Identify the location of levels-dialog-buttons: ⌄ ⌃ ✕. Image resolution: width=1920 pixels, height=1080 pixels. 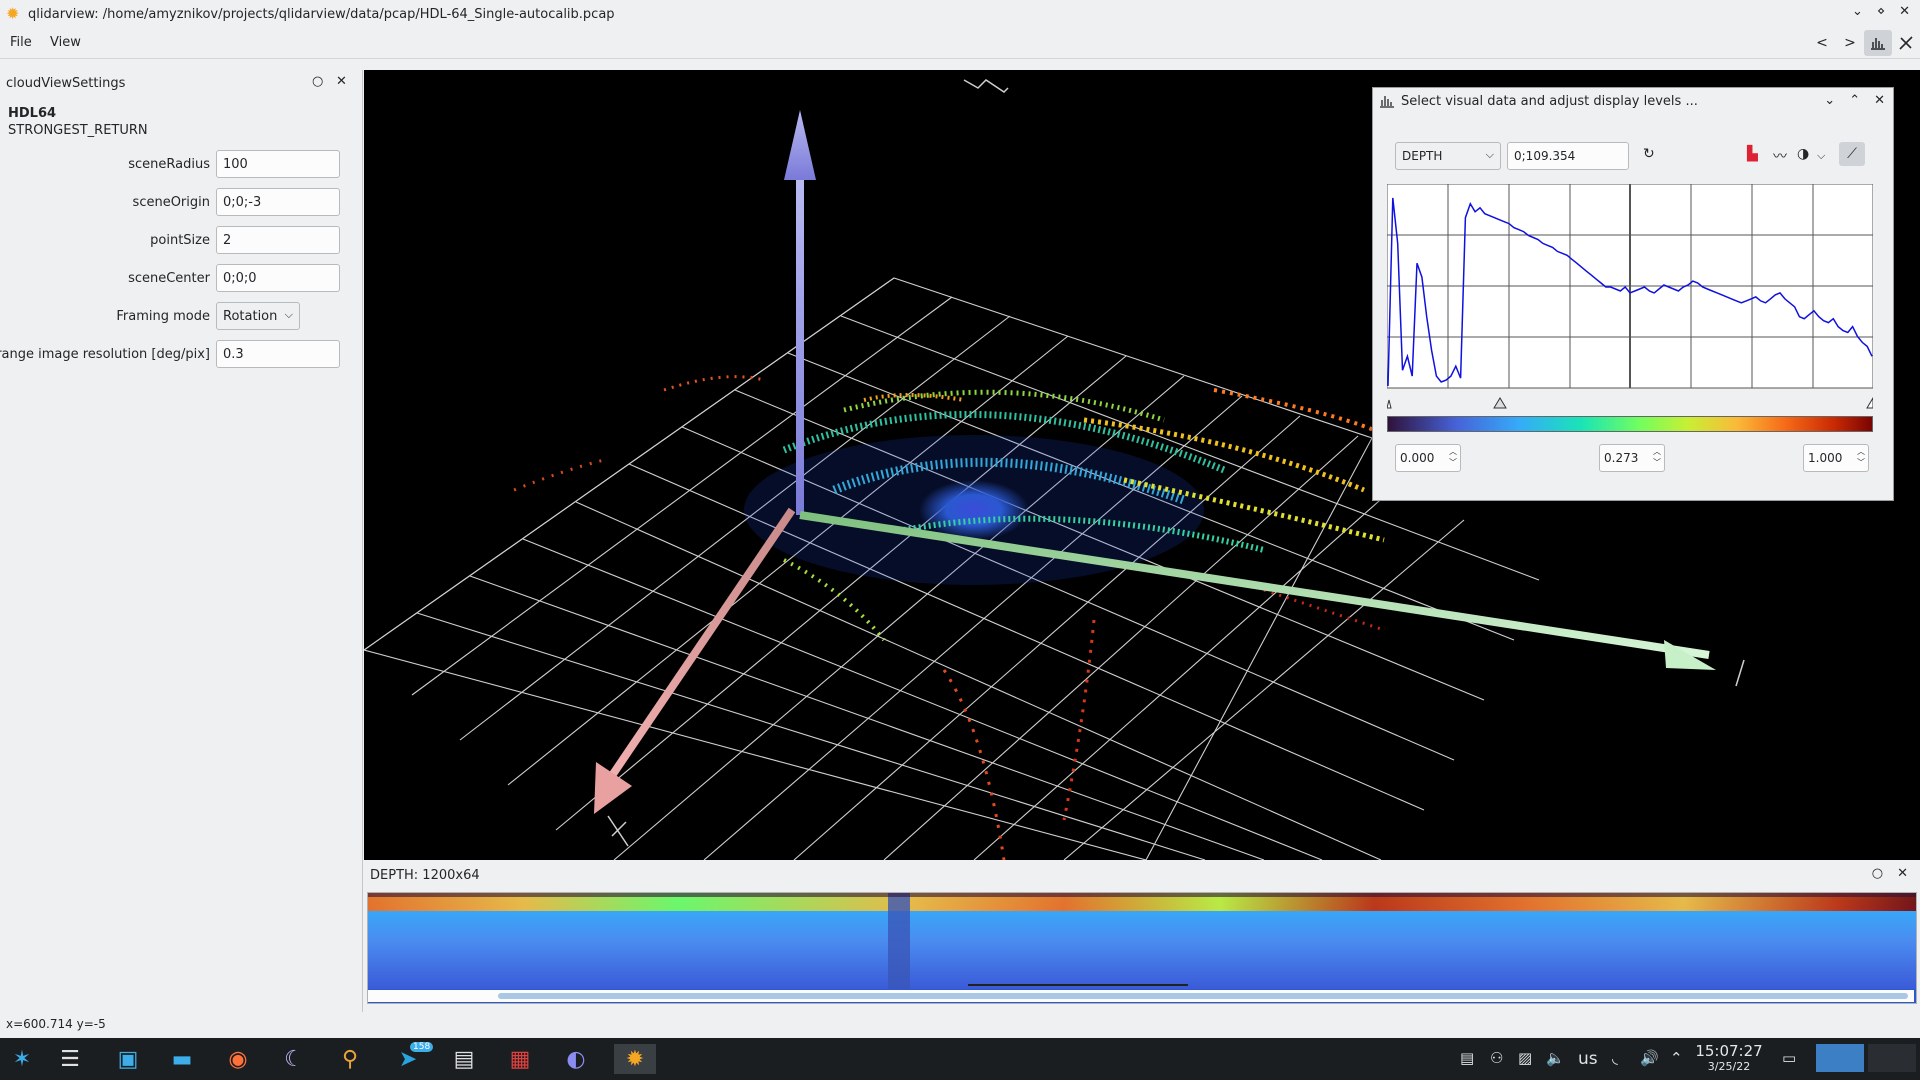
(1854, 100).